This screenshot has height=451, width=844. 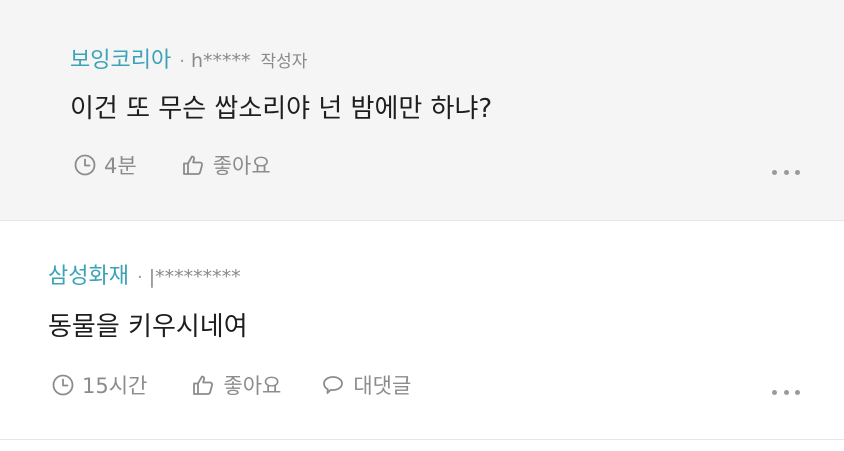 What do you see at coordinates (281, 109) in the screenshot?
I see `comment-text: 이건 또 무슨 쌉소리야 넌 밤에만 하냐?` at bounding box center [281, 109].